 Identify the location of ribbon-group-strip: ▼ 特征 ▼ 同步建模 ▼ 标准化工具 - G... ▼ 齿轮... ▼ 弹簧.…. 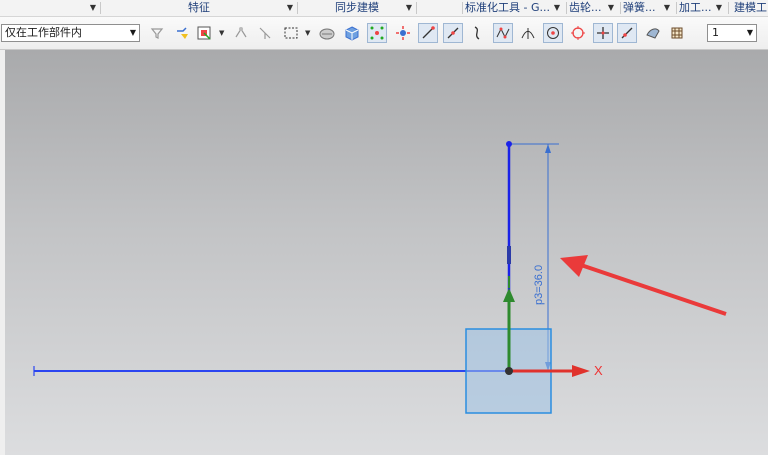
(384, 8).